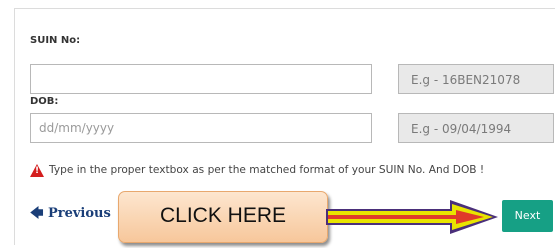 The height and width of the screenshot is (248, 558). Describe the element at coordinates (201, 128) in the screenshot. I see `dob-input: dd/mm/yyyy` at that location.